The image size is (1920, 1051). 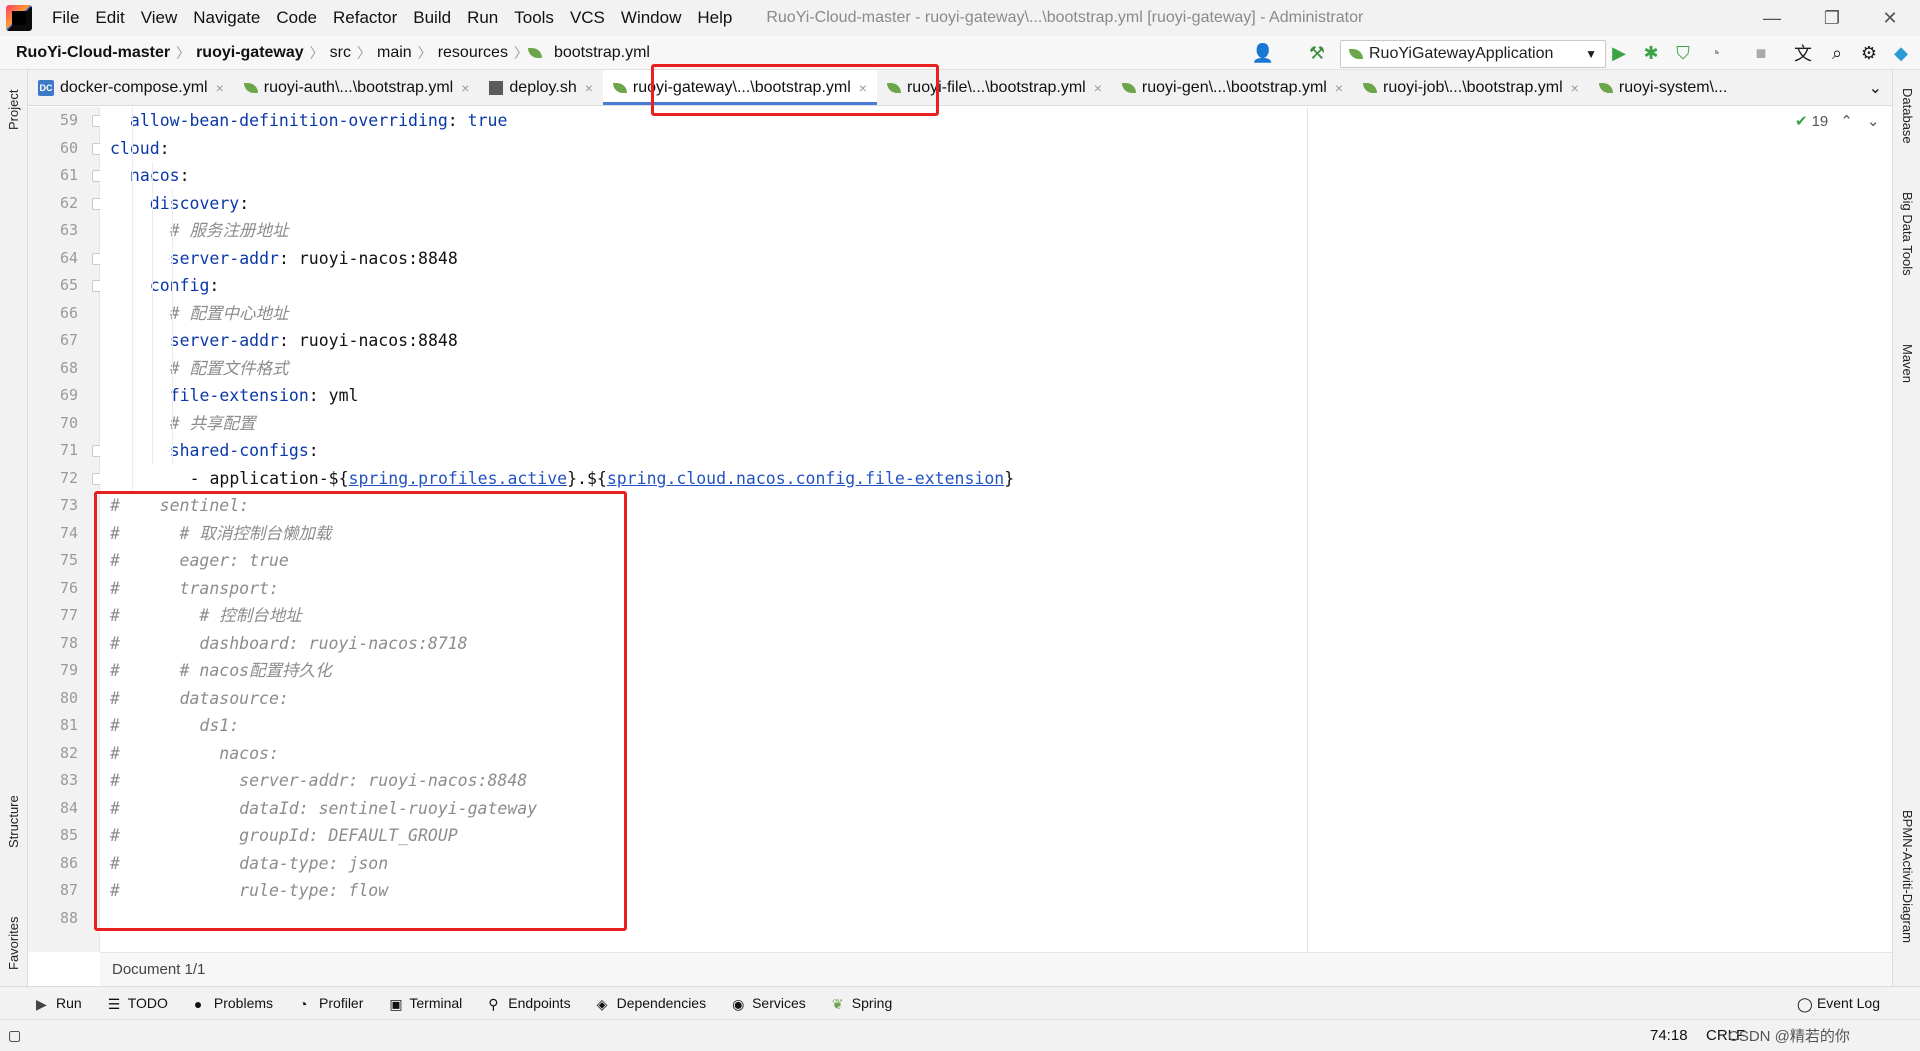 I want to click on gear-icon: ⚙, so click(x=1869, y=53).